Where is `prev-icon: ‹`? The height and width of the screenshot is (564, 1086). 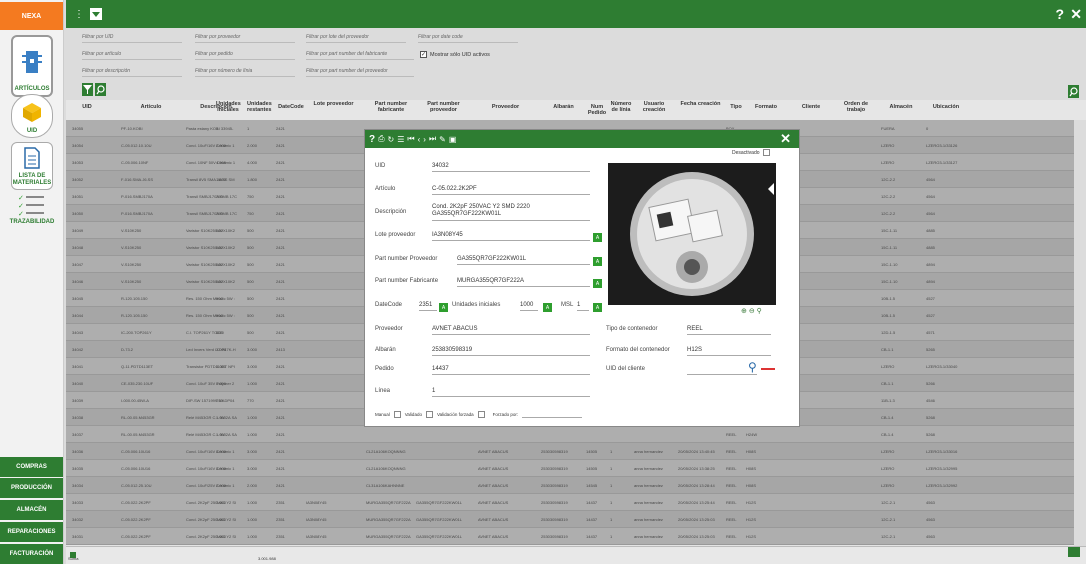
prev-icon: ‹ is located at coordinates (419, 139).